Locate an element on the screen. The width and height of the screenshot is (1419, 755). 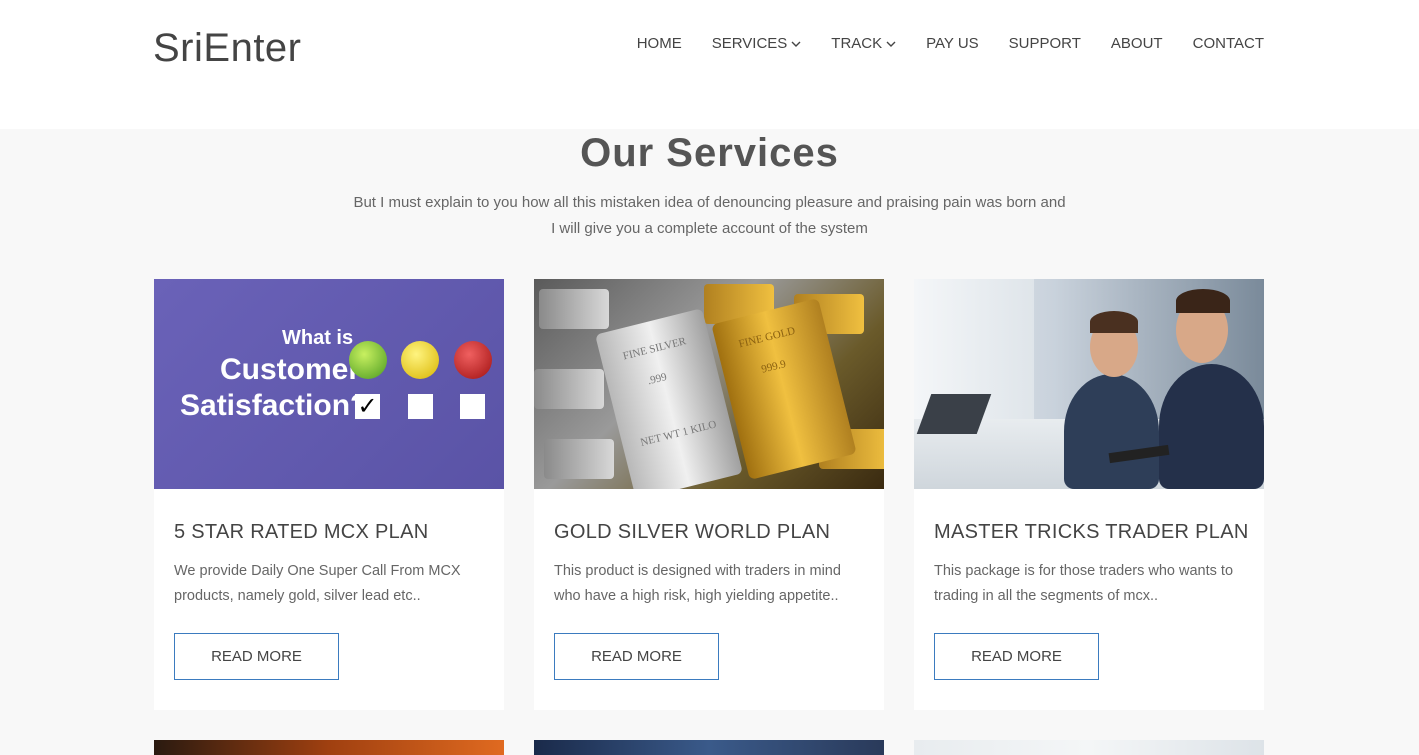
nav-pay-us: PAY US is located at coordinates (952, 43).